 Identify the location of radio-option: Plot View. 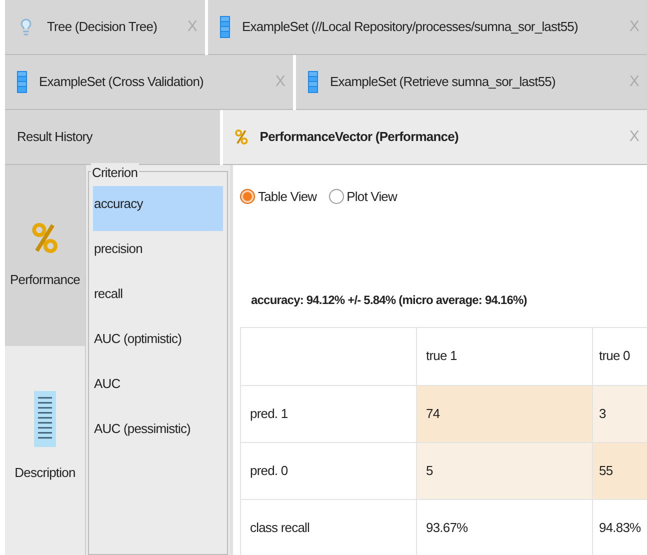
(362, 196).